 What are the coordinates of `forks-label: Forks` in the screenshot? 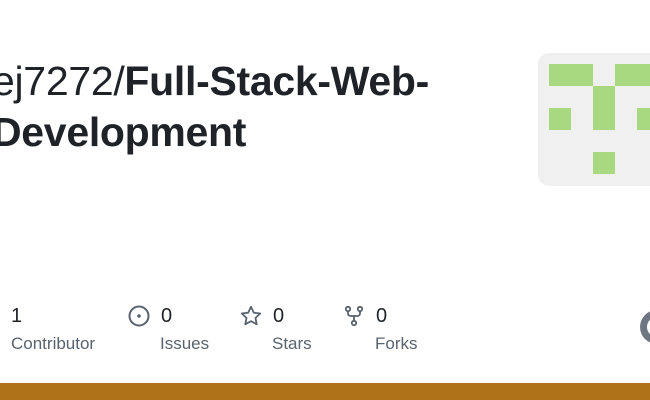 It's located at (396, 343).